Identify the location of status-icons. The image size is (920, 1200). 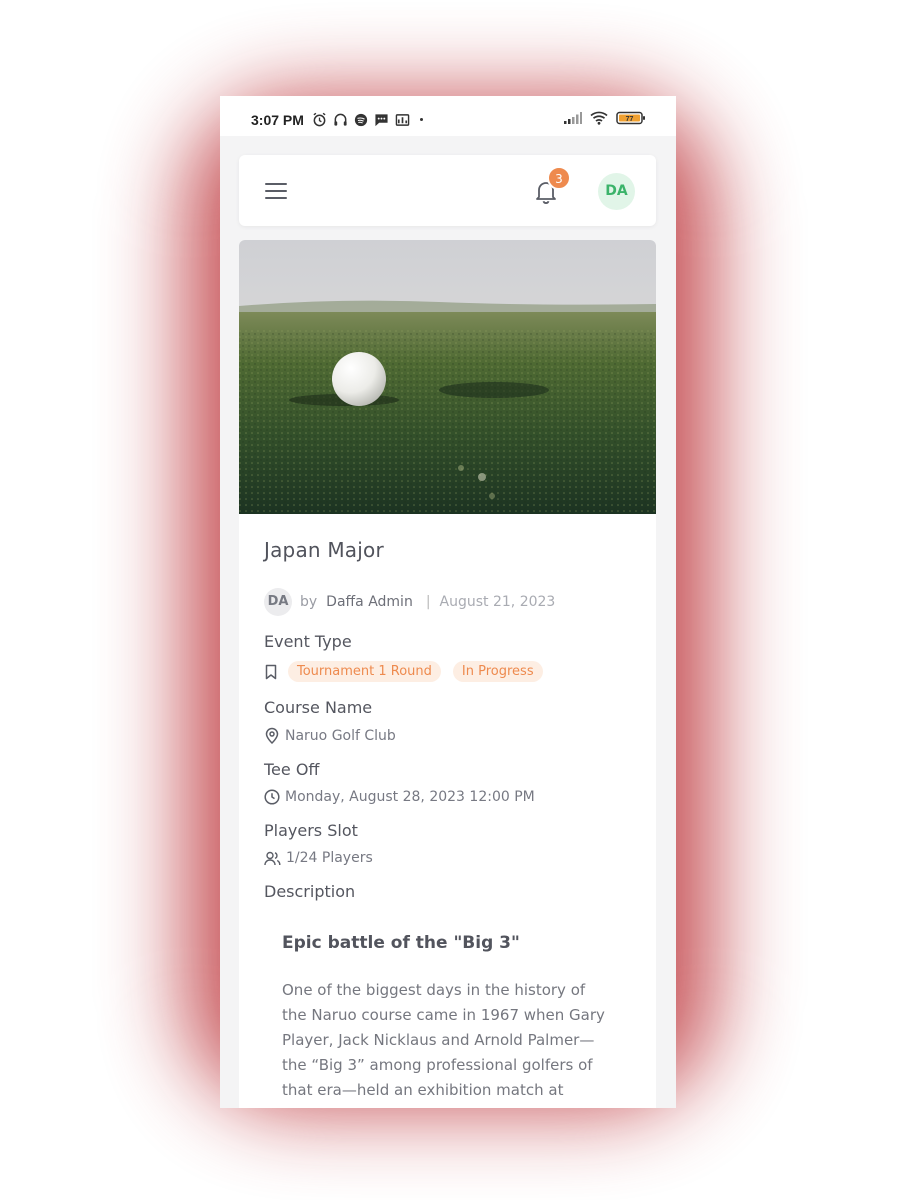
(367, 119).